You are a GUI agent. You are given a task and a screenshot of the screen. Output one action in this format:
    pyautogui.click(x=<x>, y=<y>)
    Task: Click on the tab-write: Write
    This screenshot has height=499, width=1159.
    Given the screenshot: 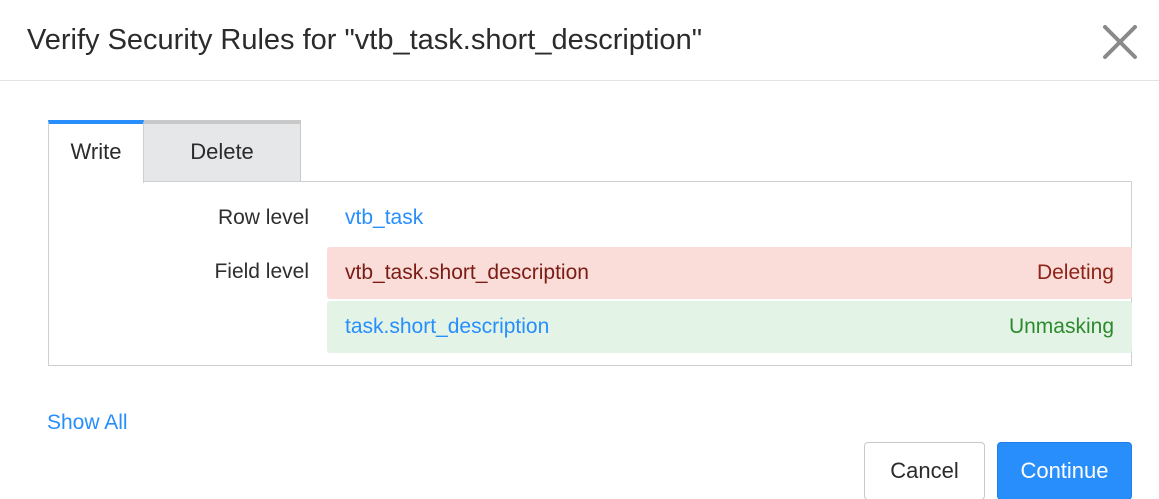 What is the action you would take?
    pyautogui.click(x=96, y=151)
    